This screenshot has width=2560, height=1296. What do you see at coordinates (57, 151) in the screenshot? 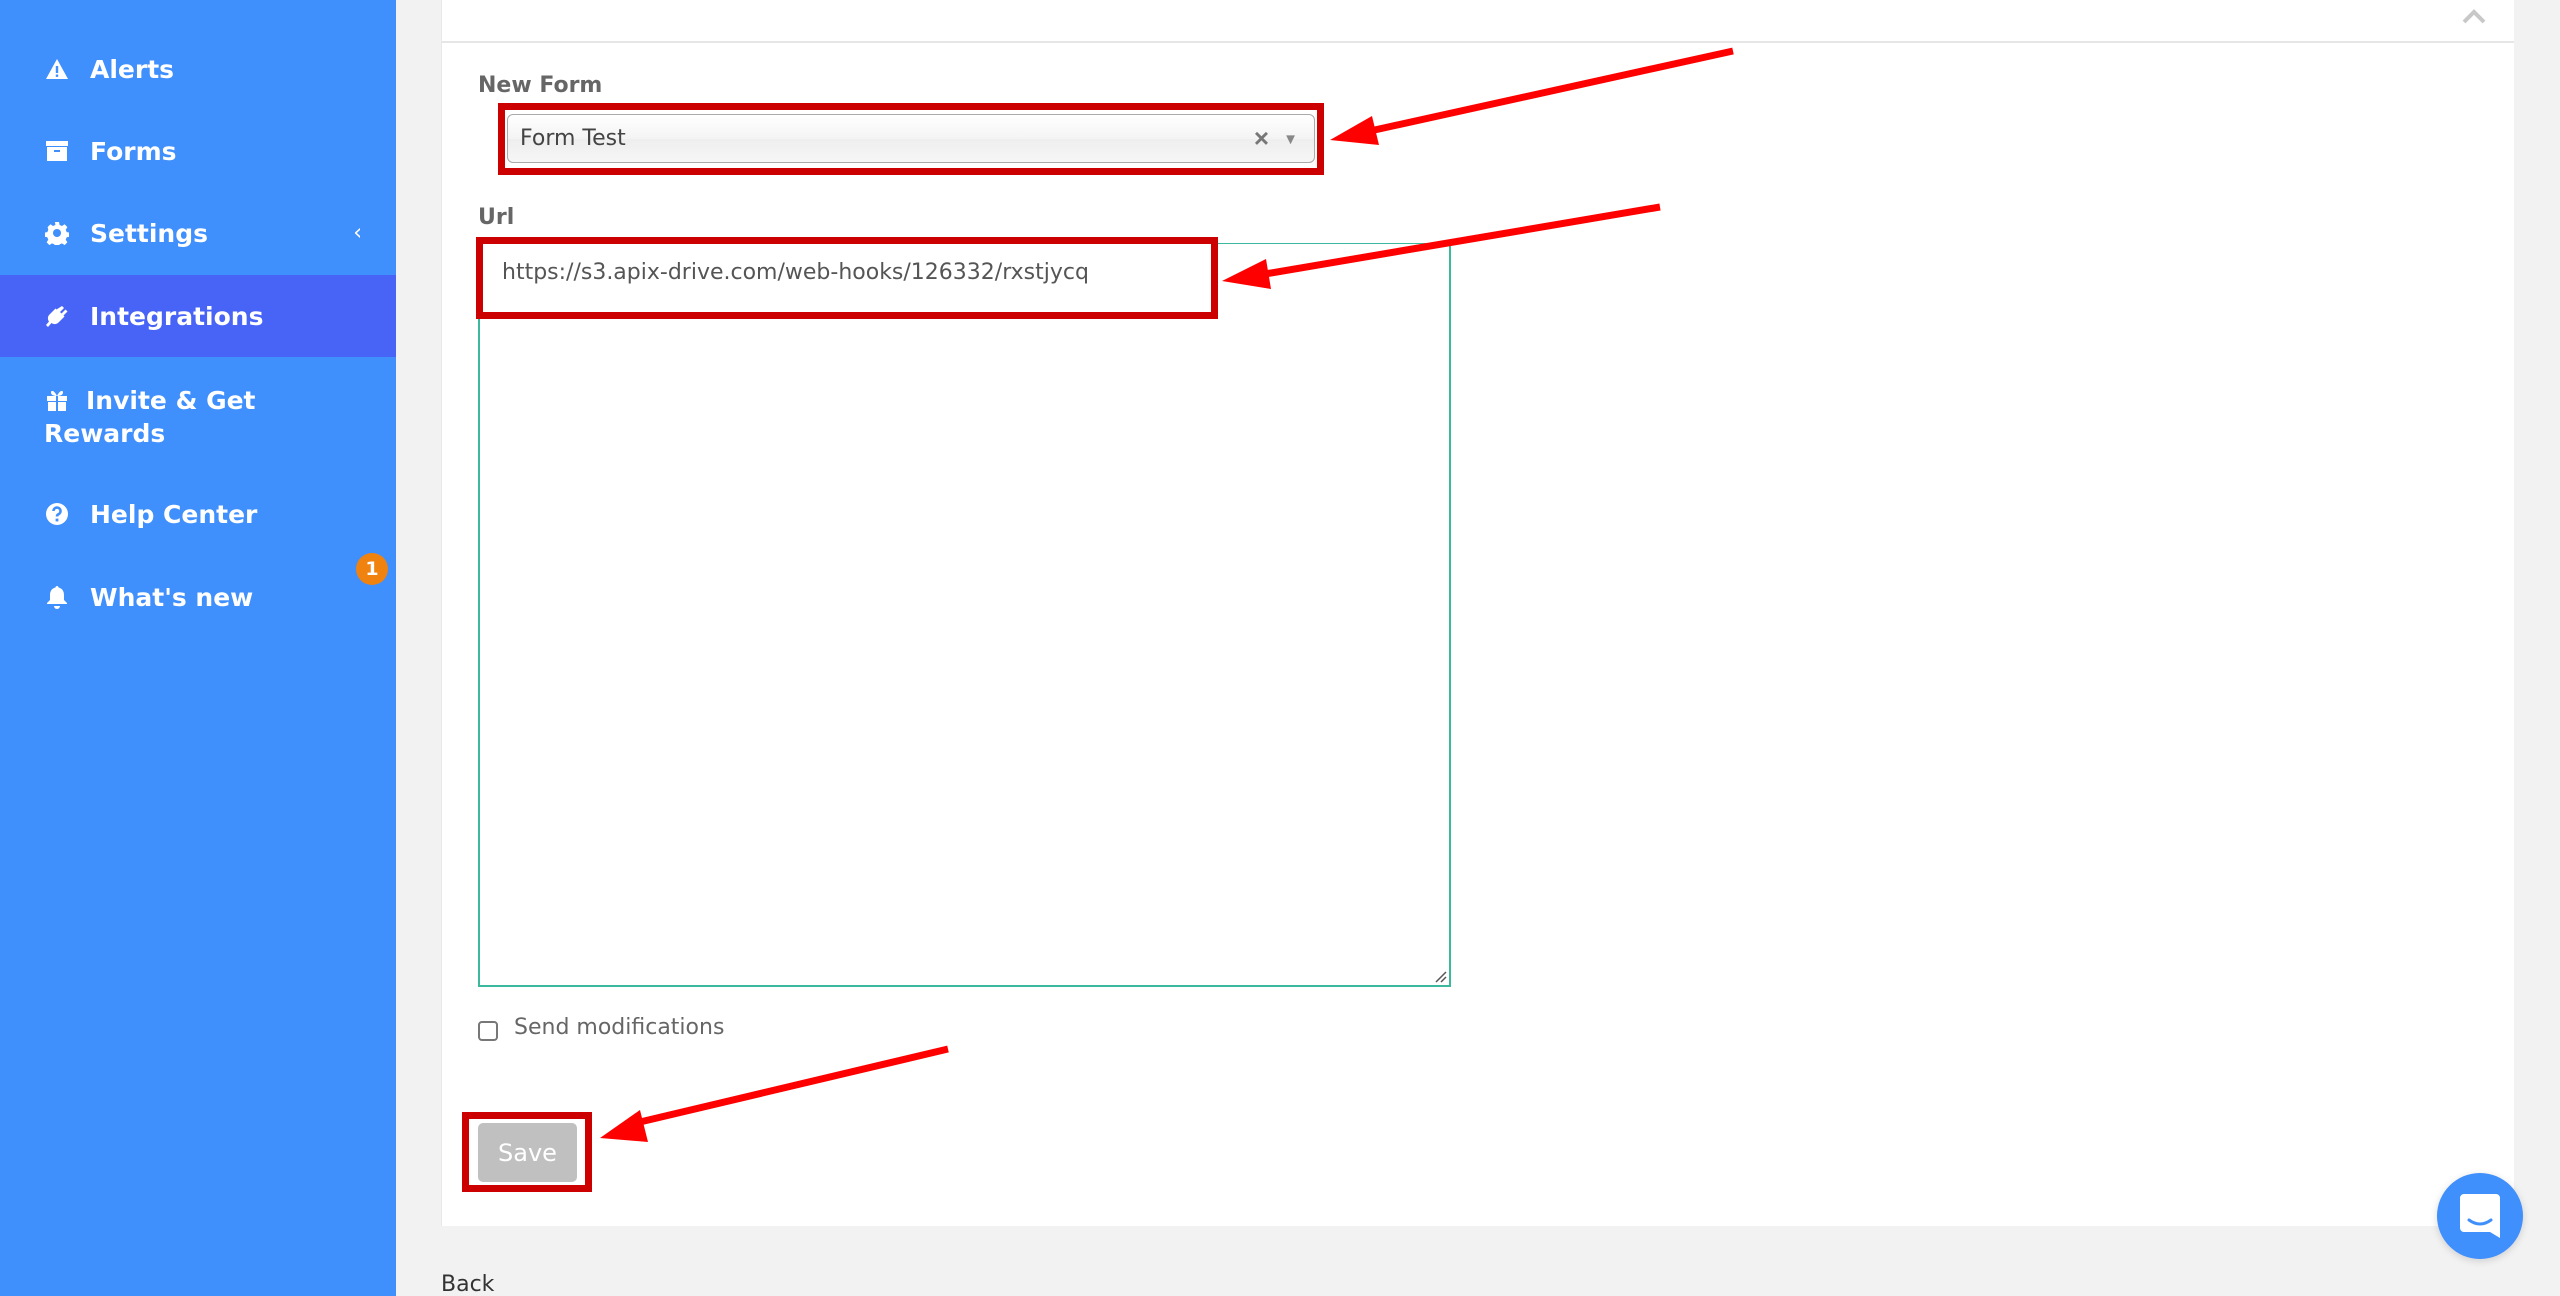
I see `archive-icon` at bounding box center [57, 151].